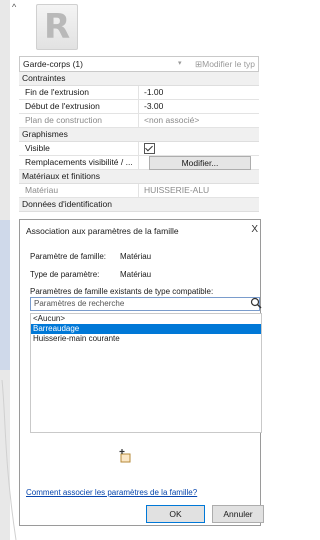  I want to click on type-selector-label: Garde-corps (1), so click(53, 64).